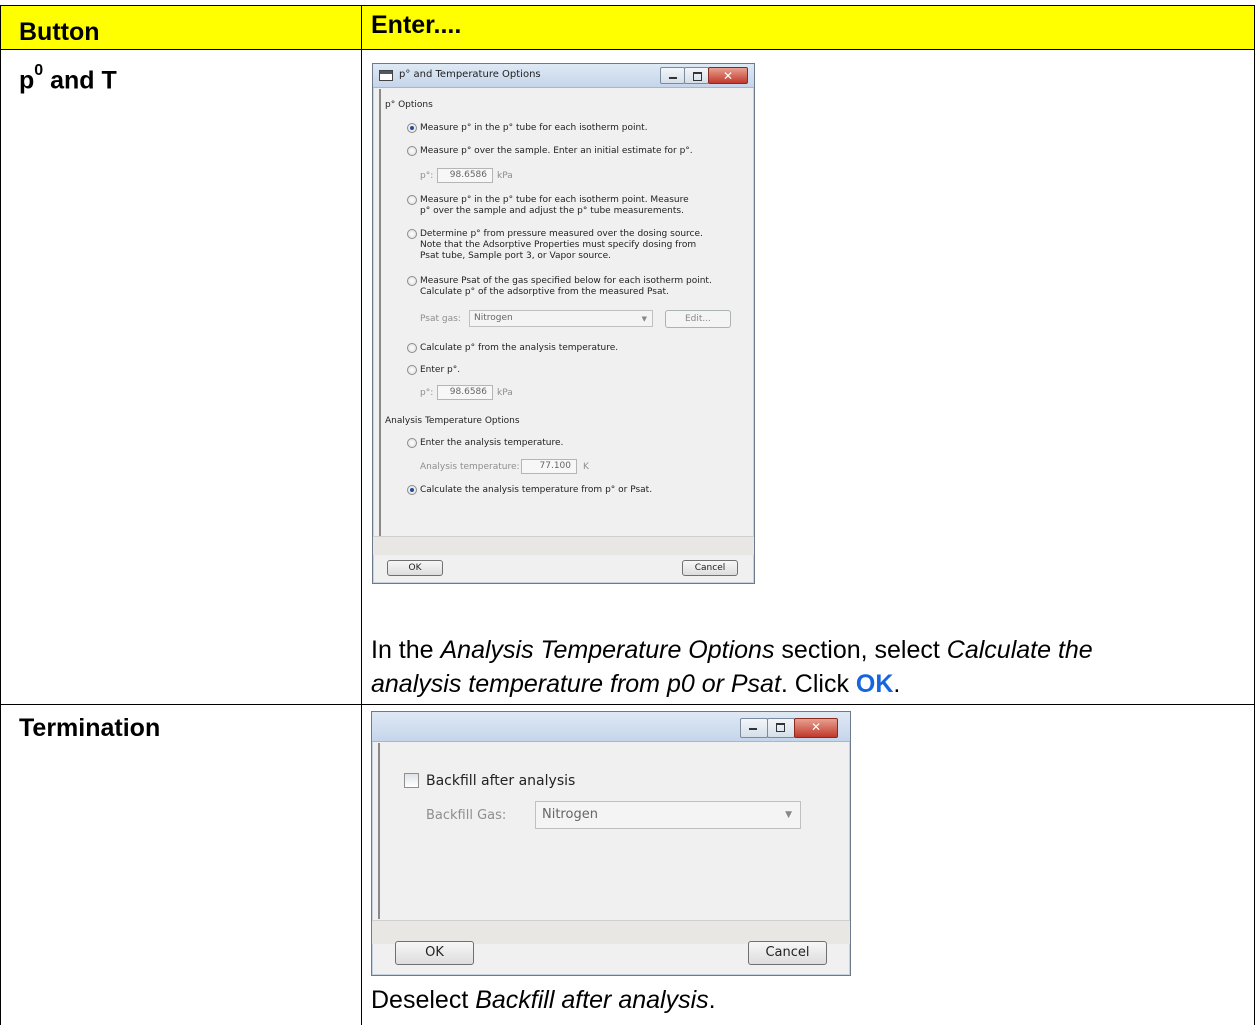 Image resolution: width=1255 pixels, height=1025 pixels. I want to click on label-and-t: and T, so click(80, 80).